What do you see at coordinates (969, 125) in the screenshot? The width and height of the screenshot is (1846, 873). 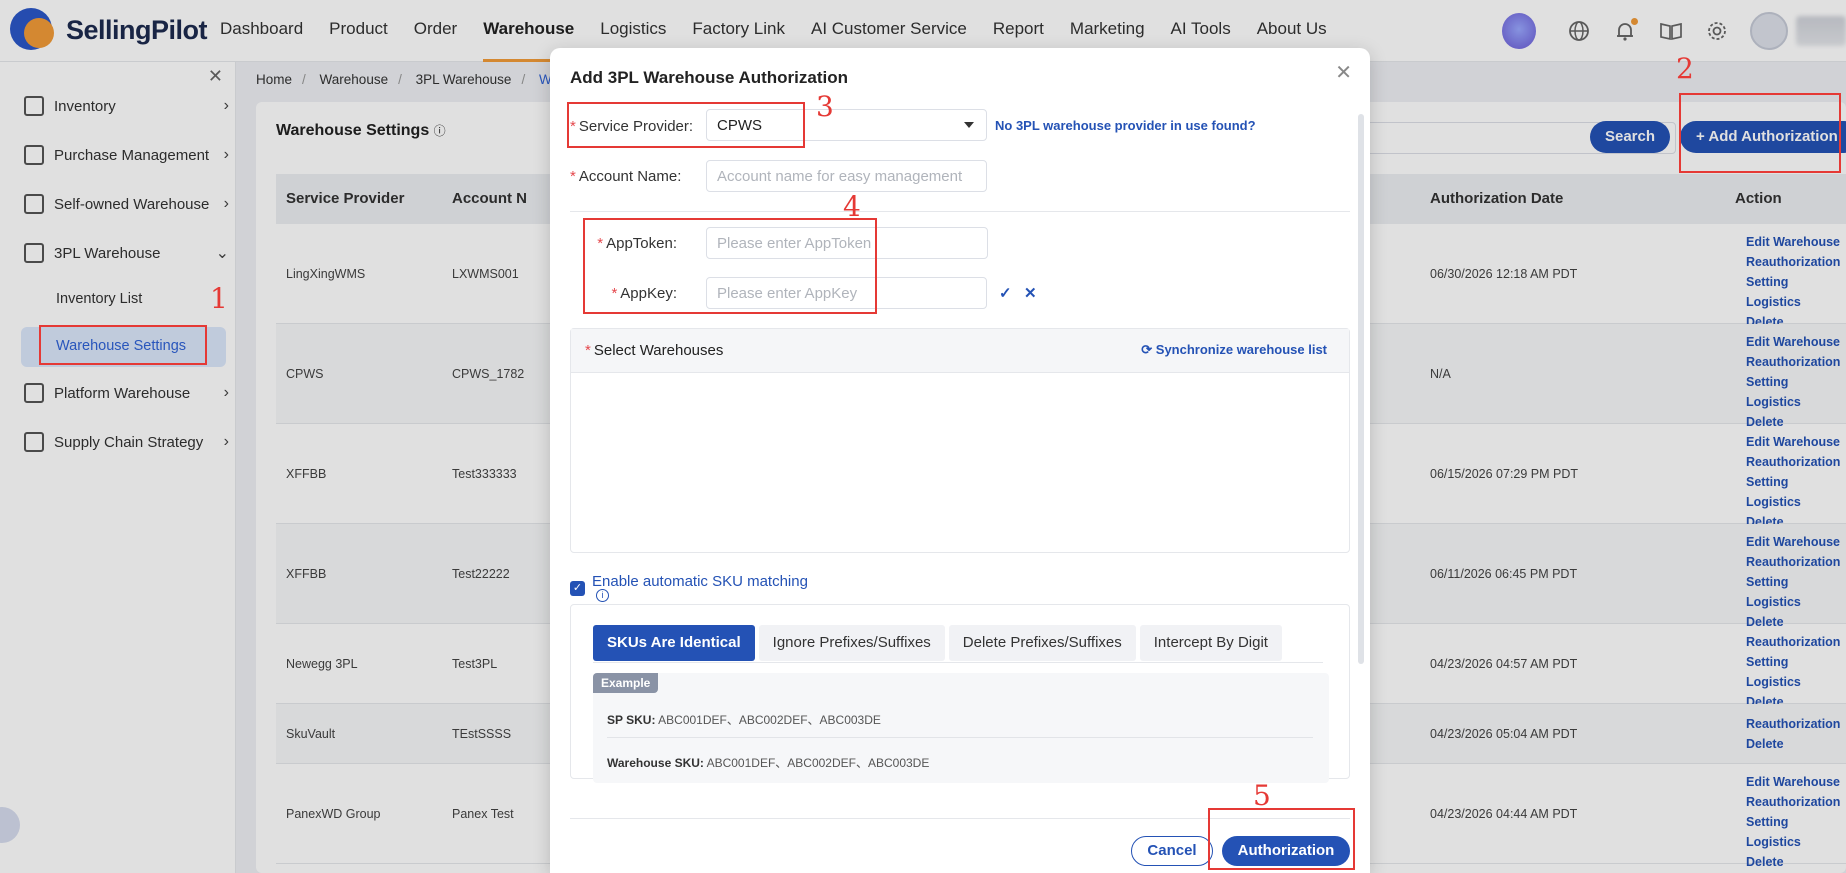 I see `caret-down-icon` at bounding box center [969, 125].